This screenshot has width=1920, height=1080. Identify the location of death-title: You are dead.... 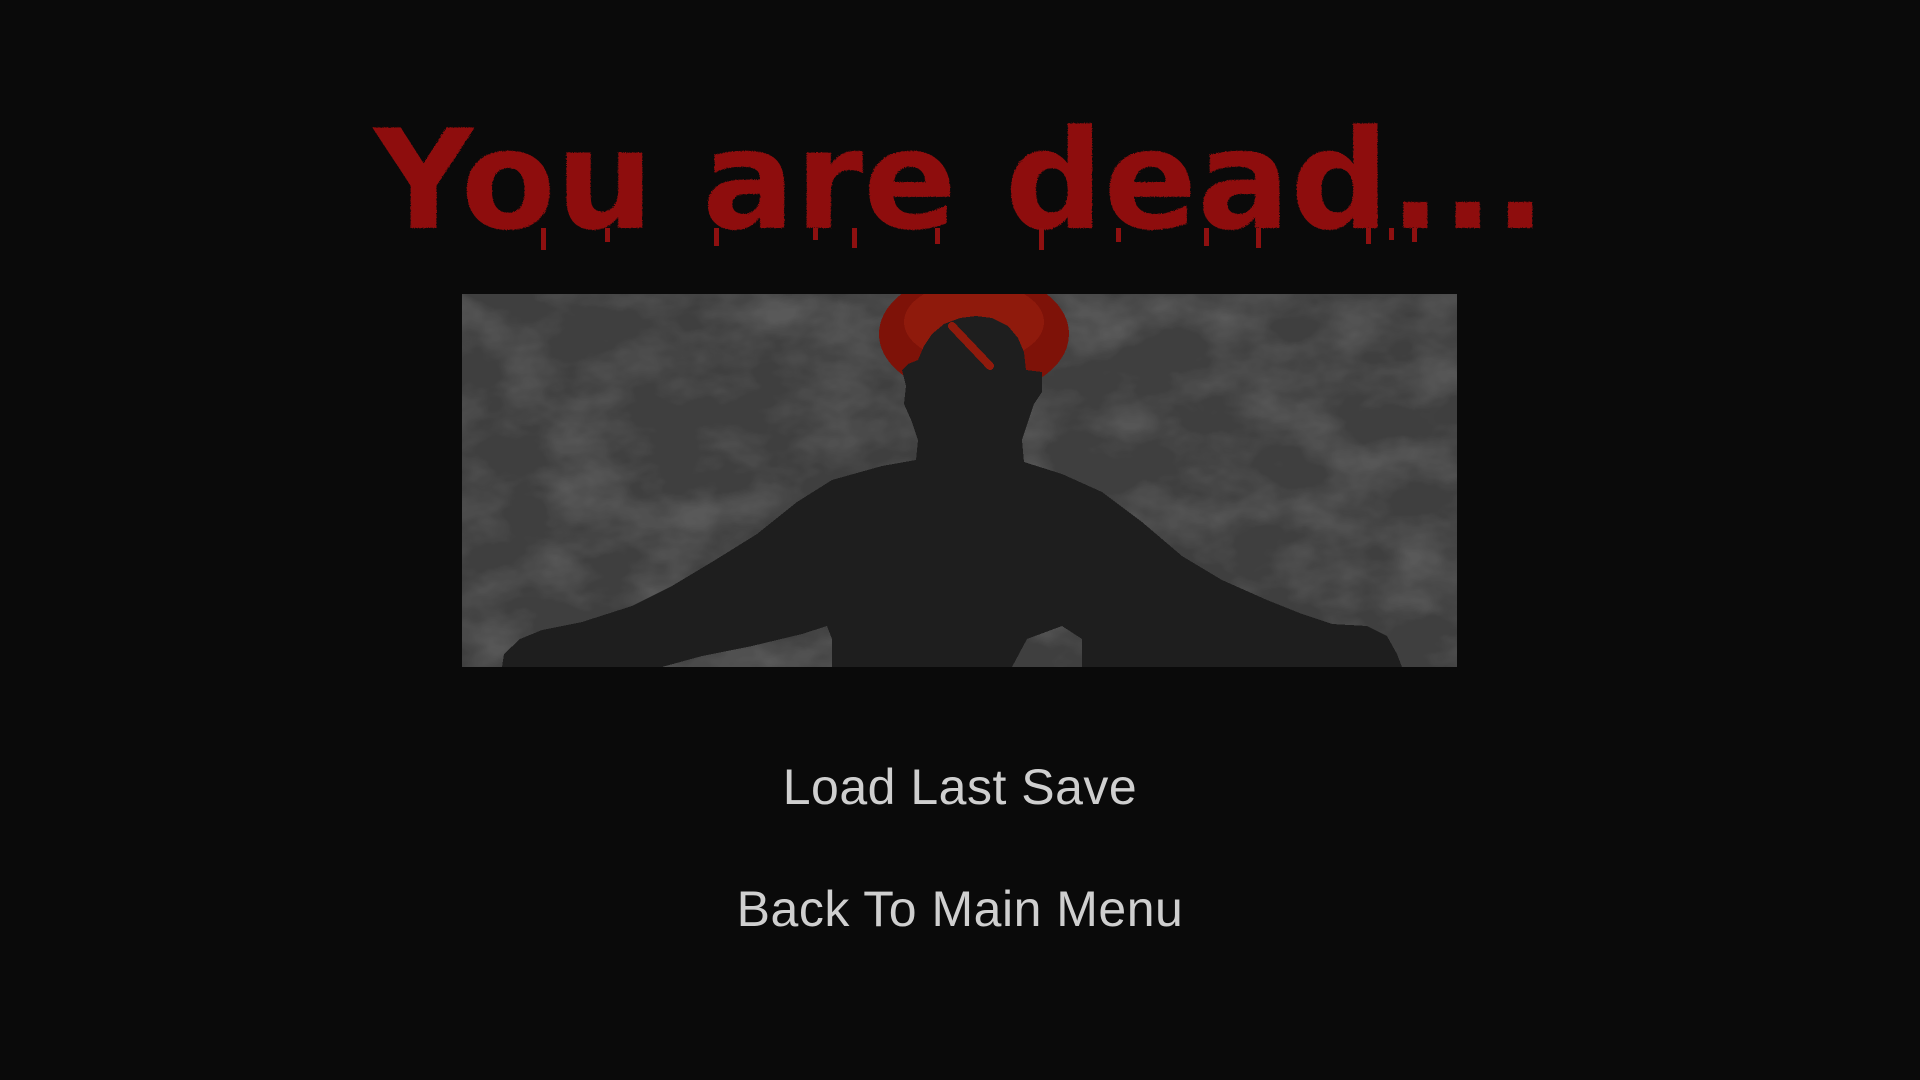
(960, 190).